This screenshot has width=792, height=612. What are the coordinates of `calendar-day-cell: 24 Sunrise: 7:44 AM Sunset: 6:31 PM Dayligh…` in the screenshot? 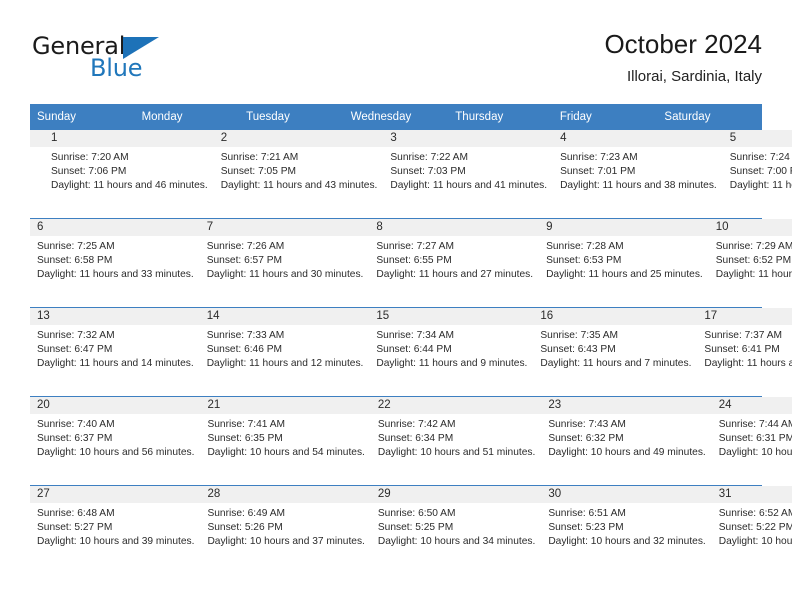 It's located at (751, 441).